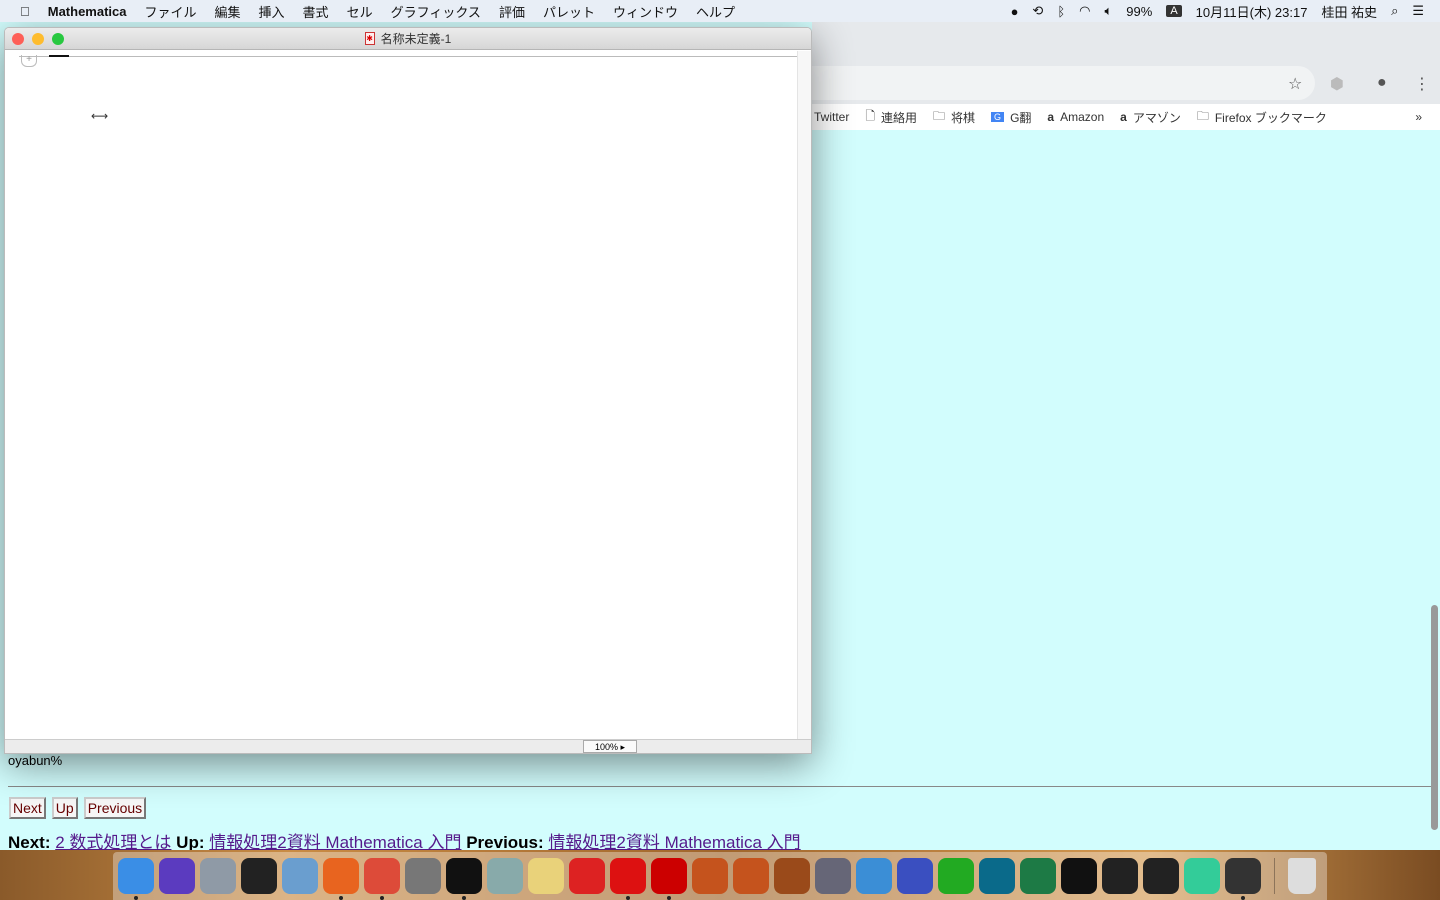  I want to click on dock-chrome-icon, so click(382, 879).